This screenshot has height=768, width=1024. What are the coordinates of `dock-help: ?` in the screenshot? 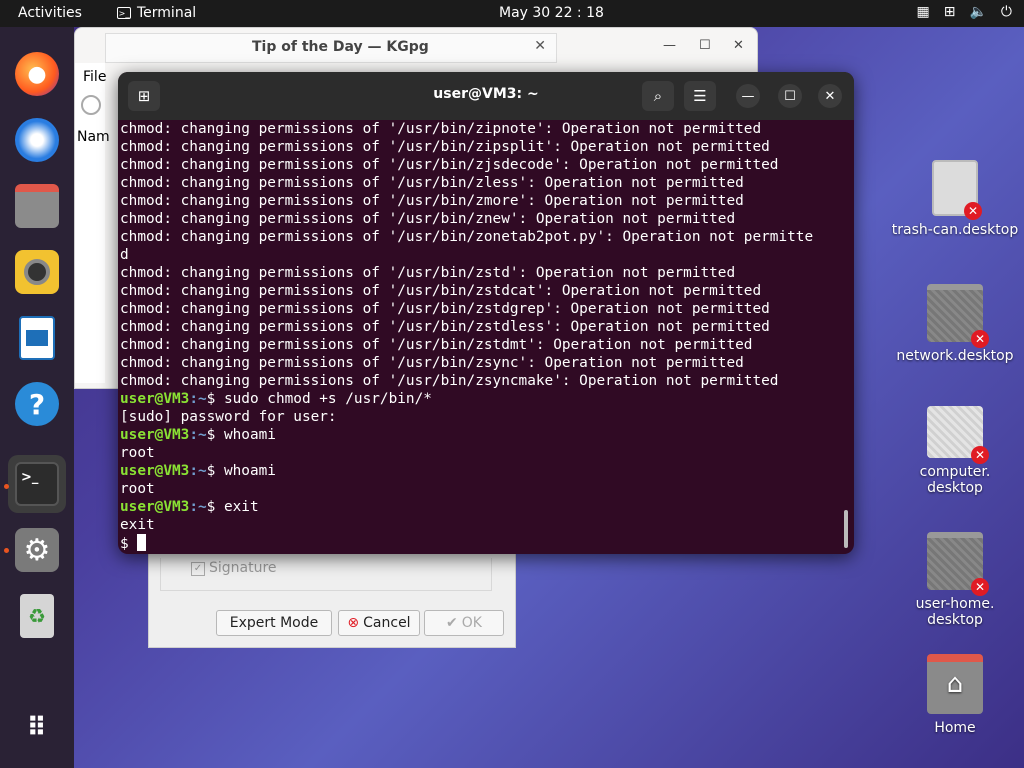 It's located at (37, 404).